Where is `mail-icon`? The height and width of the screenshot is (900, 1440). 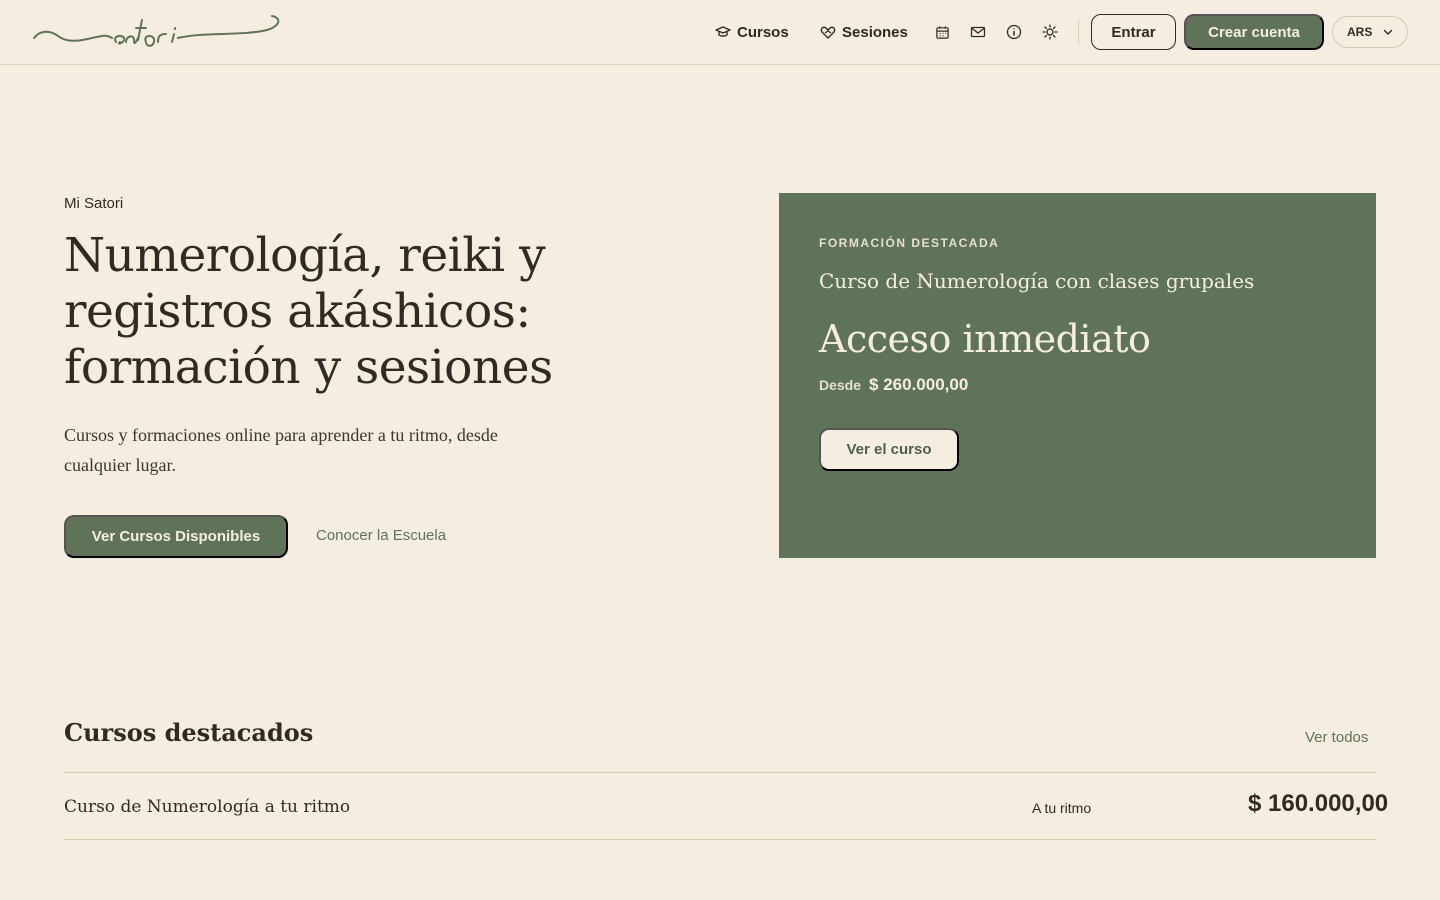 mail-icon is located at coordinates (978, 32).